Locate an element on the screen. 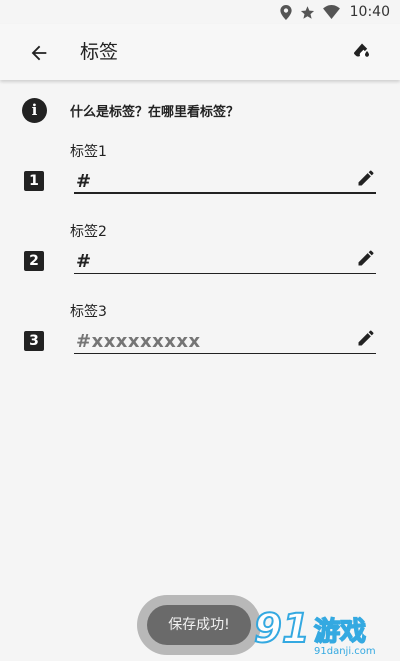 The width and height of the screenshot is (400, 661). tag-label: 标签3 is located at coordinates (88, 312).